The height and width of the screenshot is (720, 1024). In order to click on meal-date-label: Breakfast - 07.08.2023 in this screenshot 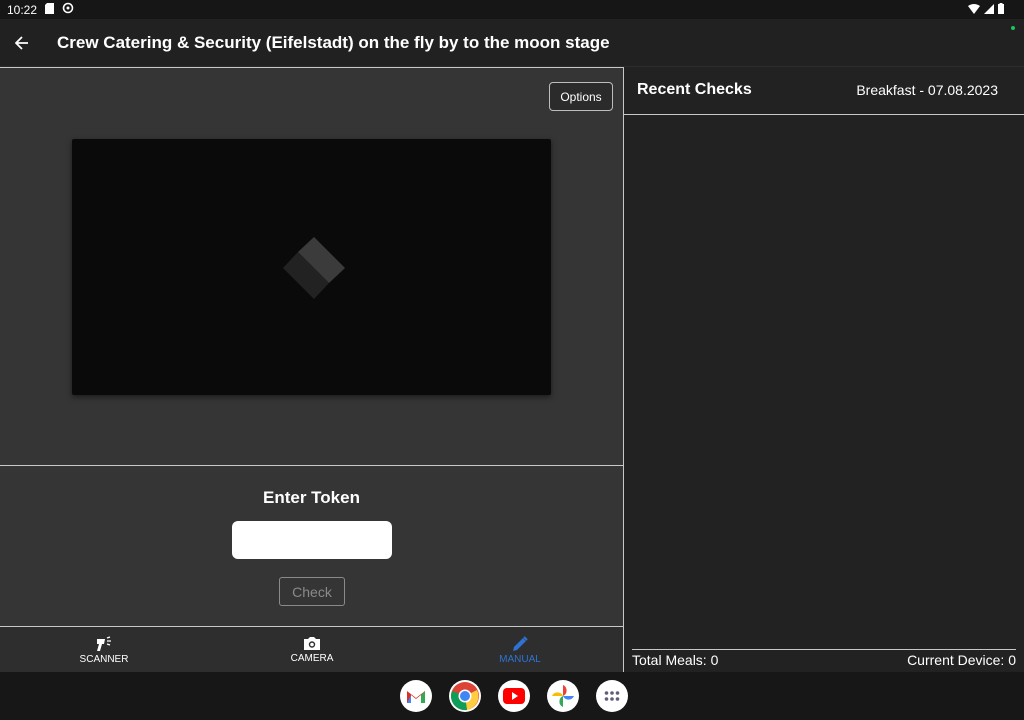, I will do `click(927, 90)`.